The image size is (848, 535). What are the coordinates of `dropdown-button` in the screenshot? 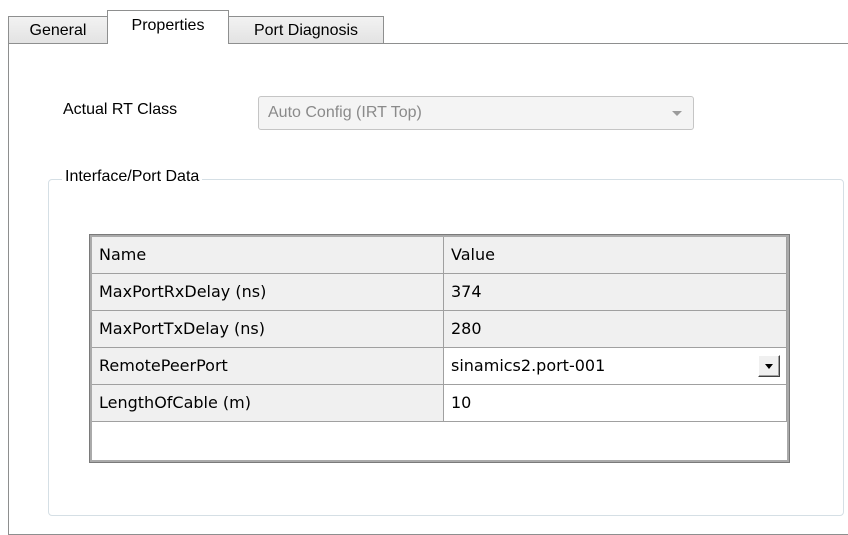 It's located at (769, 366).